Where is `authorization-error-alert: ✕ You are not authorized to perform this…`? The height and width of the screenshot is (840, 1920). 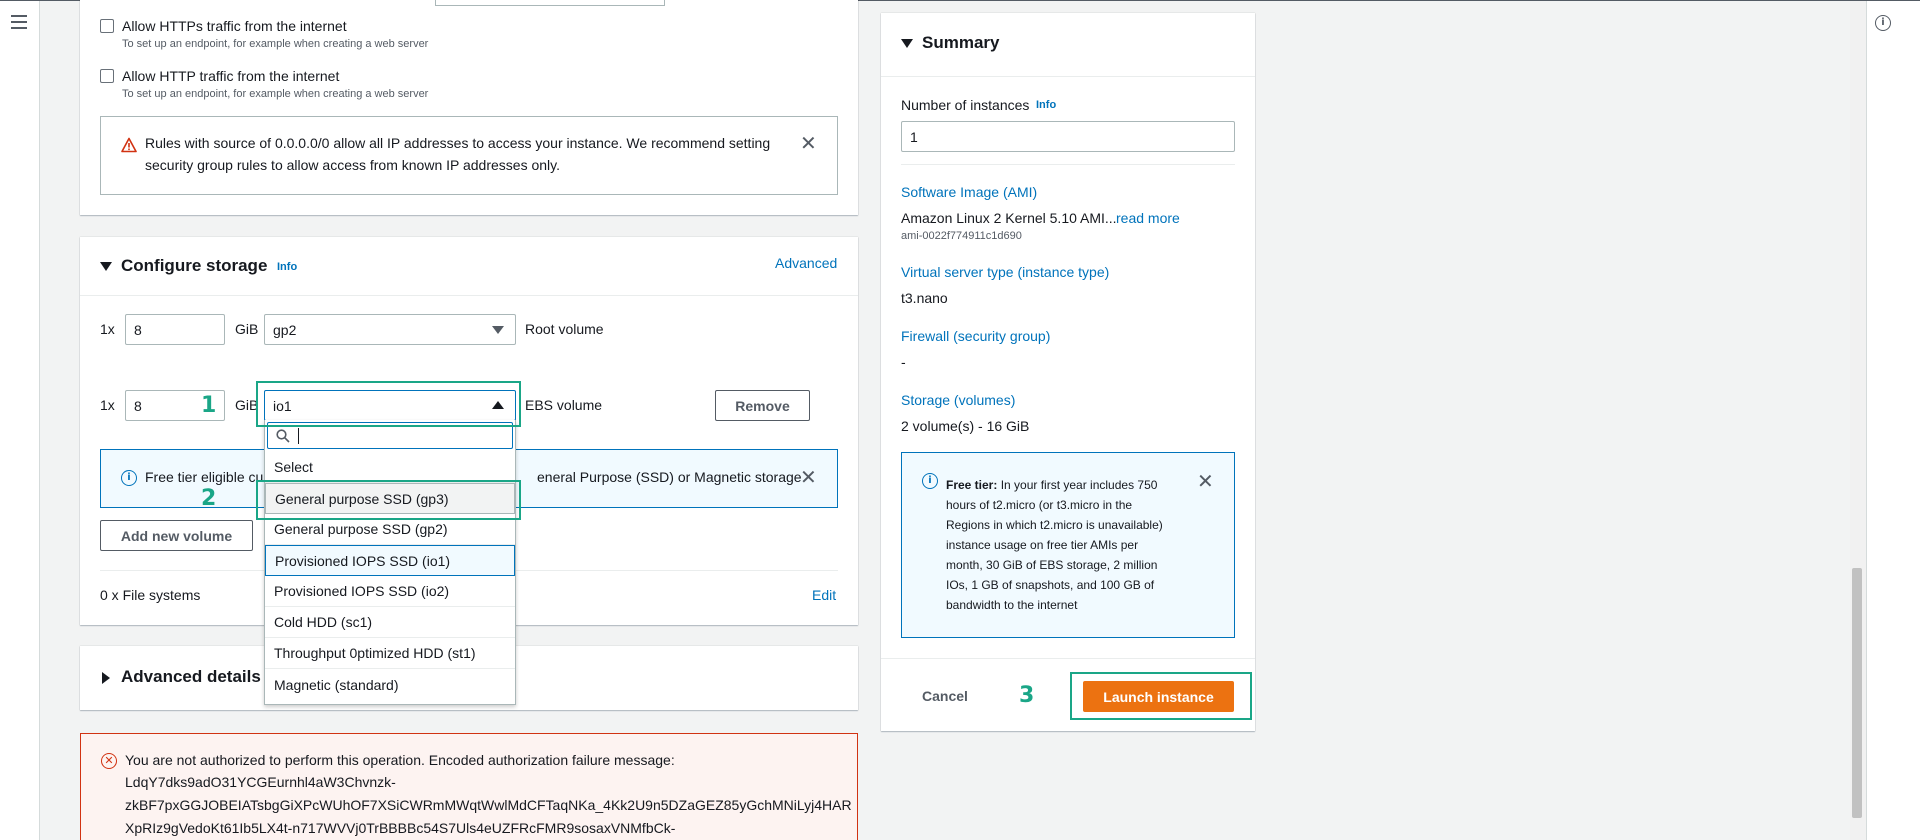 authorization-error-alert: ✕ You are not authorized to perform this… is located at coordinates (469, 786).